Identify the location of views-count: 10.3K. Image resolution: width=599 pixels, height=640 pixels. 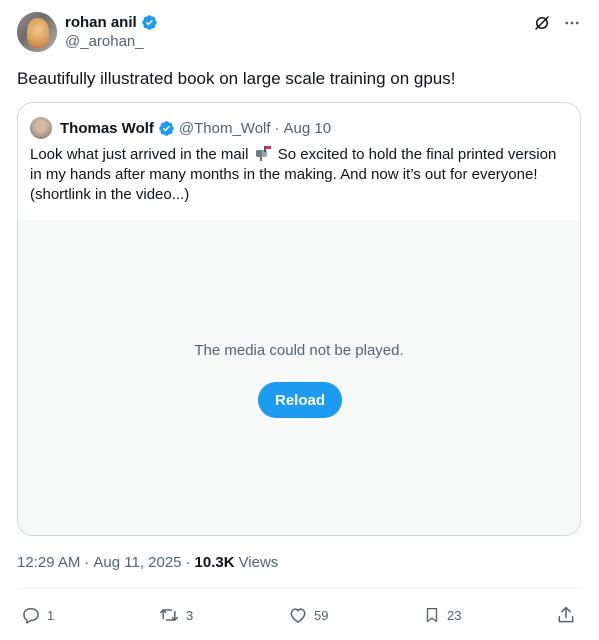
(214, 562).